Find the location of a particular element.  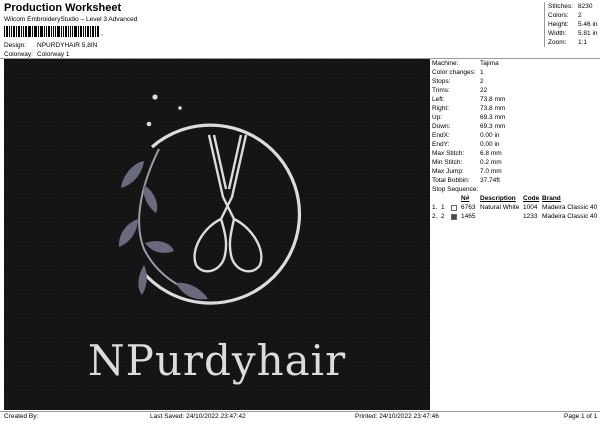

table-cell: 6763 is located at coordinates (468, 207).